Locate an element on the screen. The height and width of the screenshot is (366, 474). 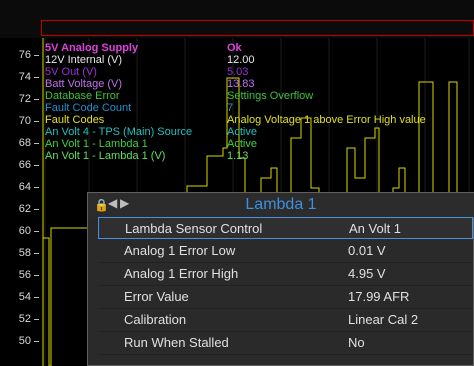
setting-value: An Volt 1 is located at coordinates (375, 229).